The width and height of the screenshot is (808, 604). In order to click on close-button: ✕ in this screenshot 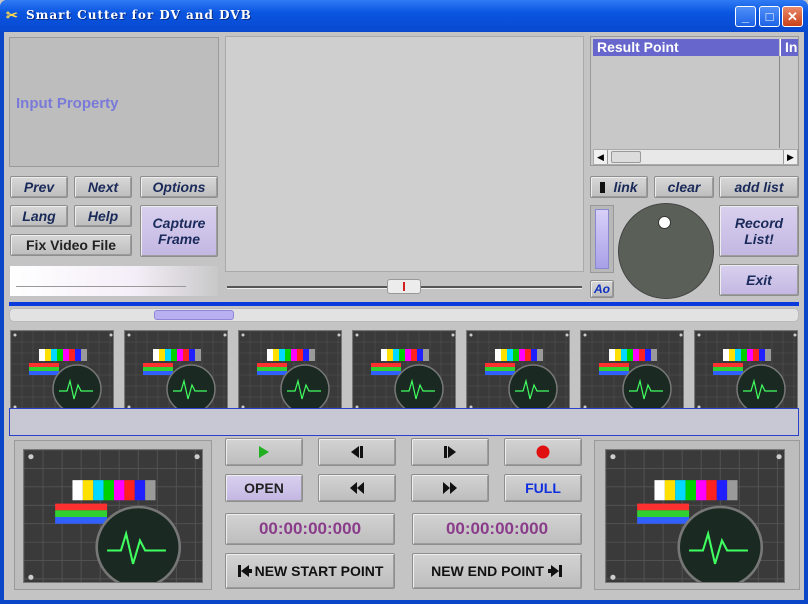, I will do `click(792, 16)`.